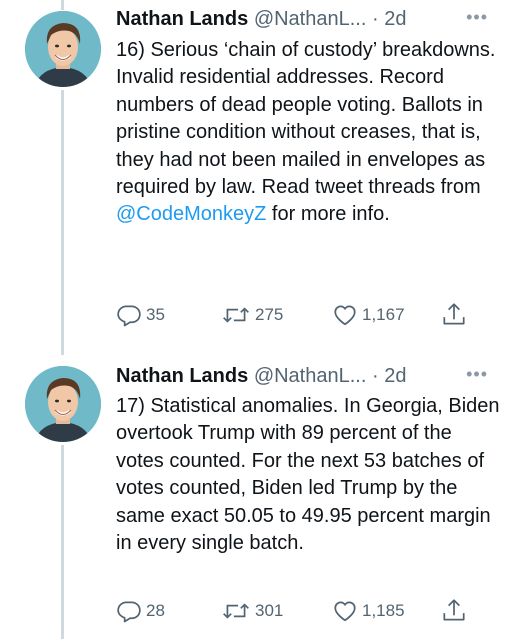  What do you see at coordinates (155, 314) in the screenshot?
I see `reply-count: 35` at bounding box center [155, 314].